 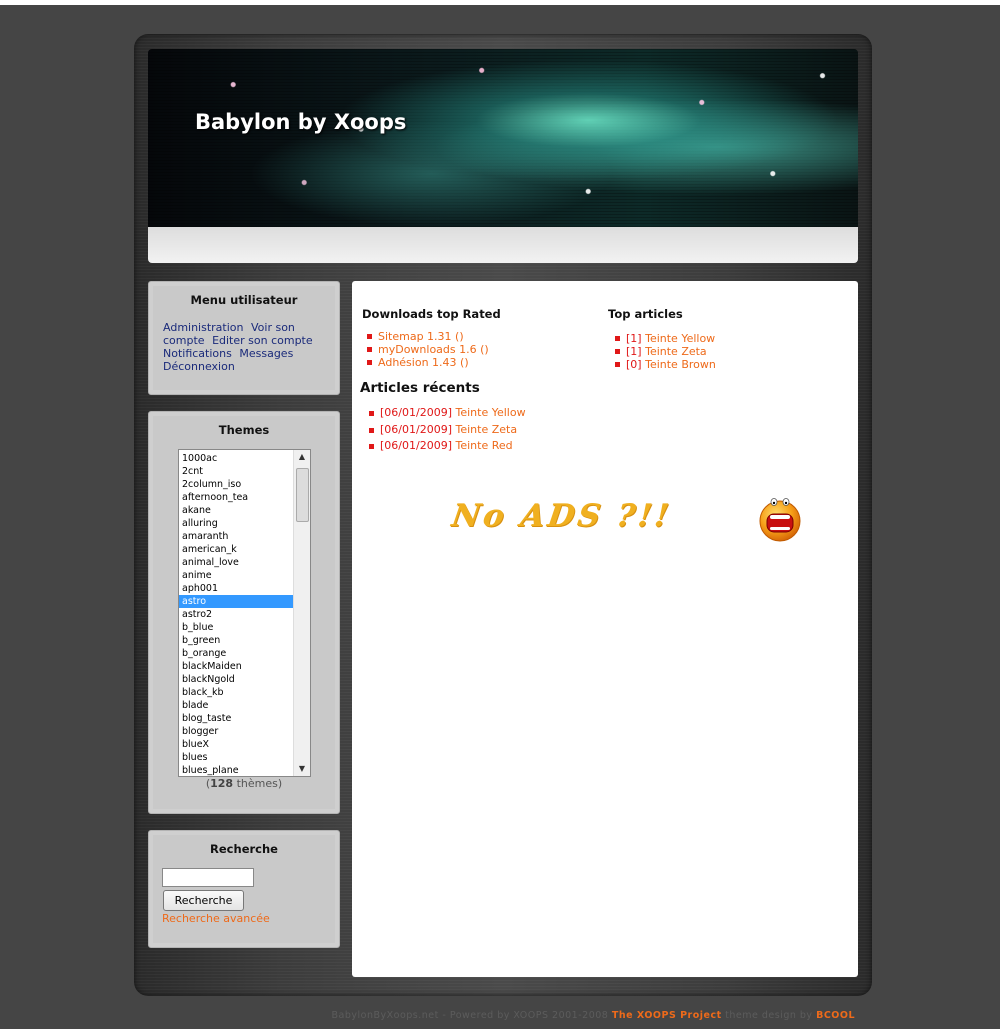 What do you see at coordinates (203, 900) in the screenshot?
I see `search-button: Recherche` at bounding box center [203, 900].